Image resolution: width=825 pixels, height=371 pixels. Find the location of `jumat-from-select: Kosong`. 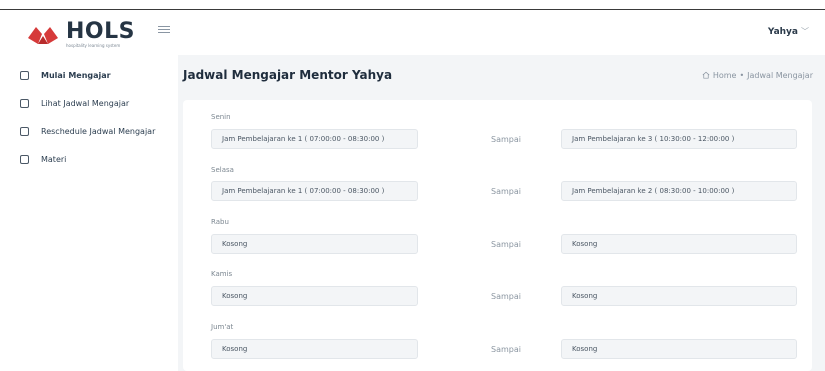

jumat-from-select: Kosong is located at coordinates (314, 349).